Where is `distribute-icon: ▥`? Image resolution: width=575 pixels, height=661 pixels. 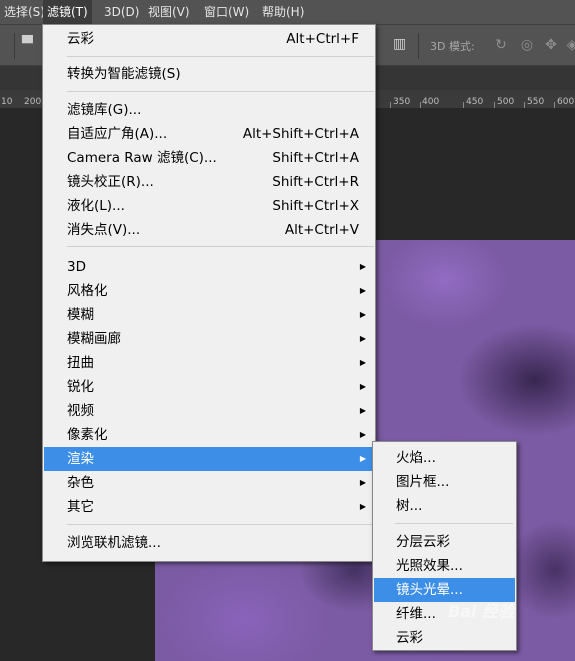 distribute-icon: ▥ is located at coordinates (399, 44).